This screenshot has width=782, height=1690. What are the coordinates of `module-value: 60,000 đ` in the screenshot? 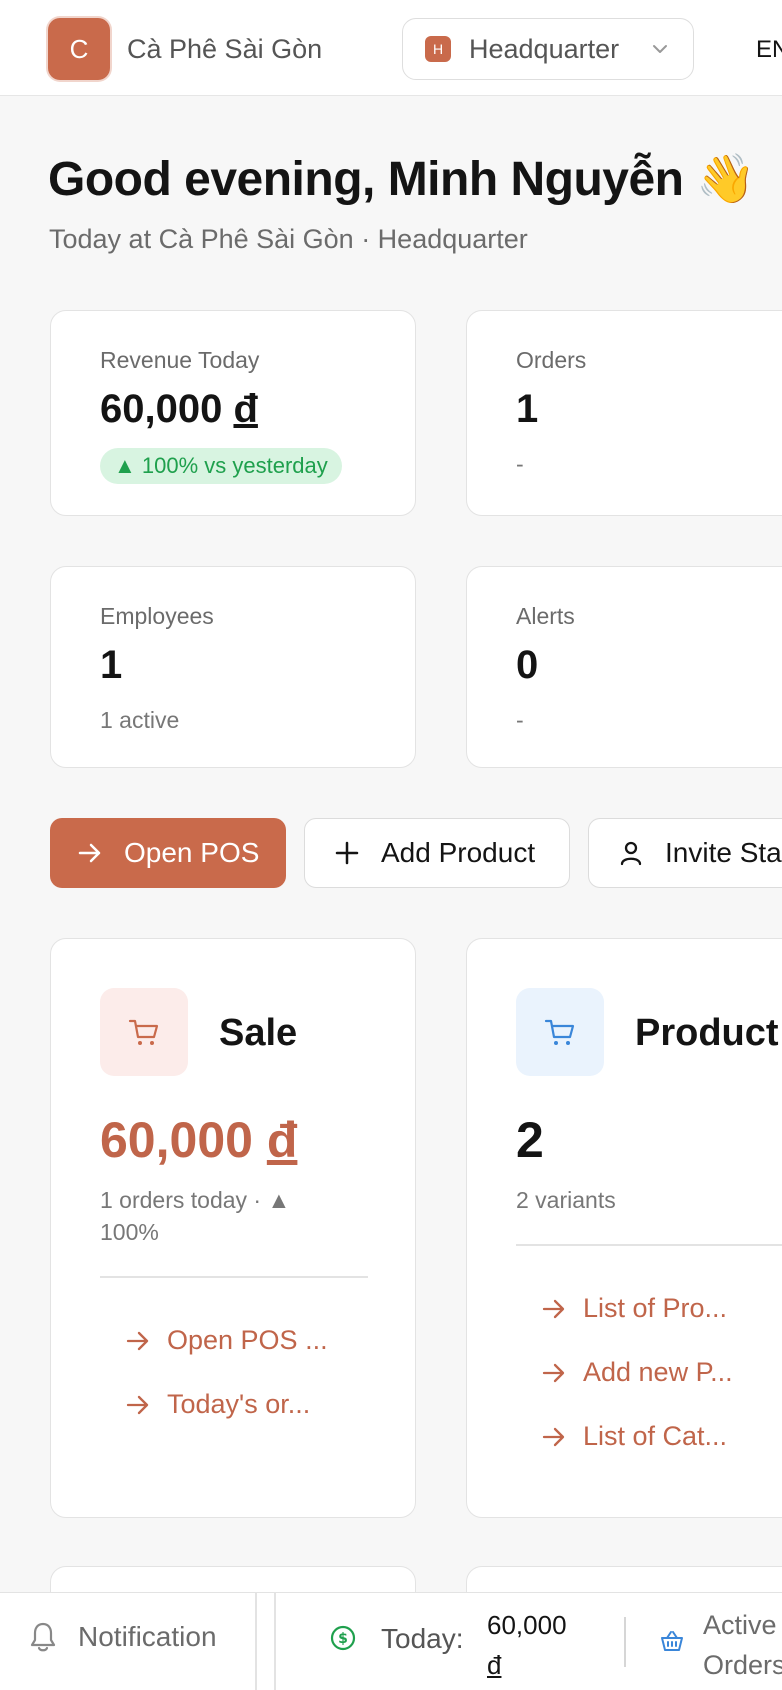 It's located at (199, 1140).